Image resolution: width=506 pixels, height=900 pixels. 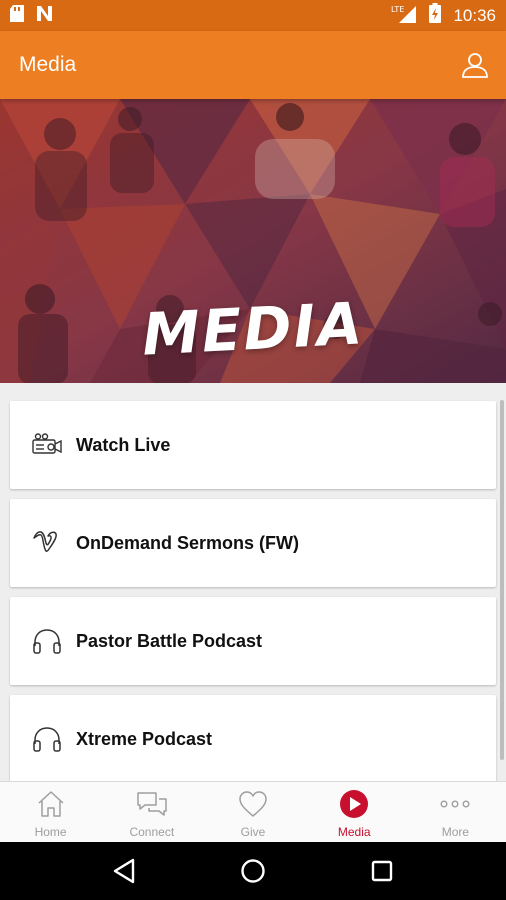 I want to click on back-triangle-icon, so click(x=124, y=871).